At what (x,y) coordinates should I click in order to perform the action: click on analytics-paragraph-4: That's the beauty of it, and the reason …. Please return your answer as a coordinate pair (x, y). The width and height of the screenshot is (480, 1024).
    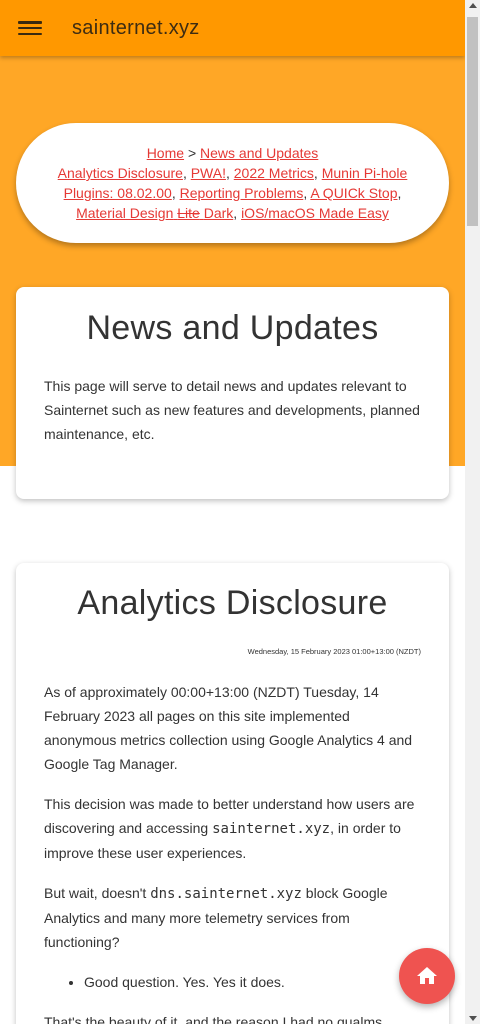
    Looking at the image, I should click on (213, 1019).